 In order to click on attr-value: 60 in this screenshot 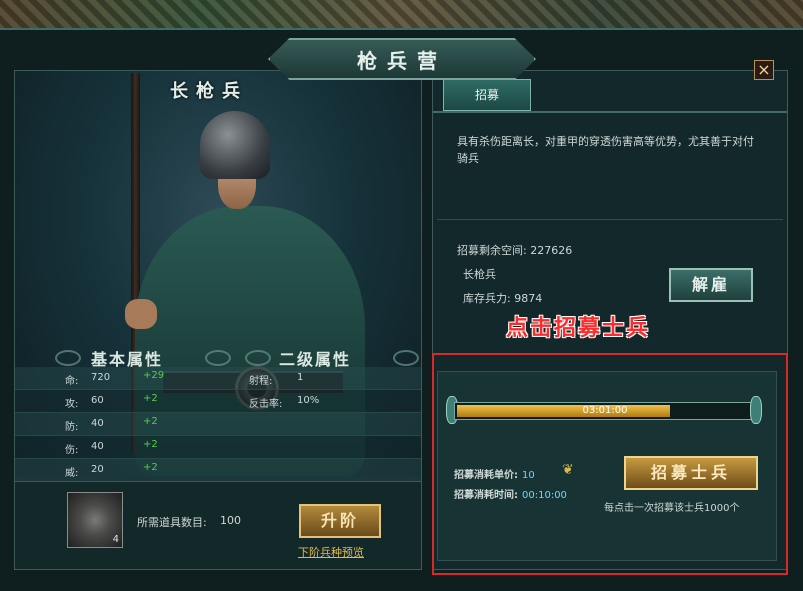, I will do `click(97, 400)`.